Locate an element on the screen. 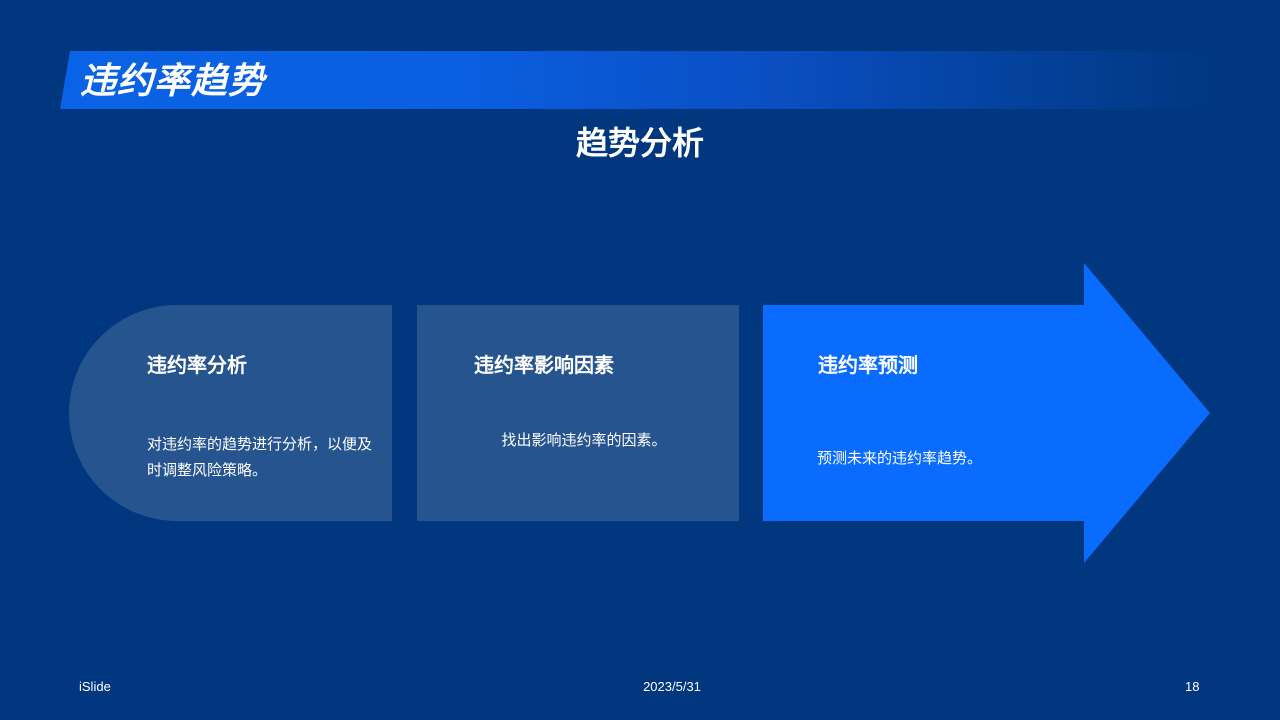  step-2-title: 违约率影响因素 is located at coordinates (544, 366).